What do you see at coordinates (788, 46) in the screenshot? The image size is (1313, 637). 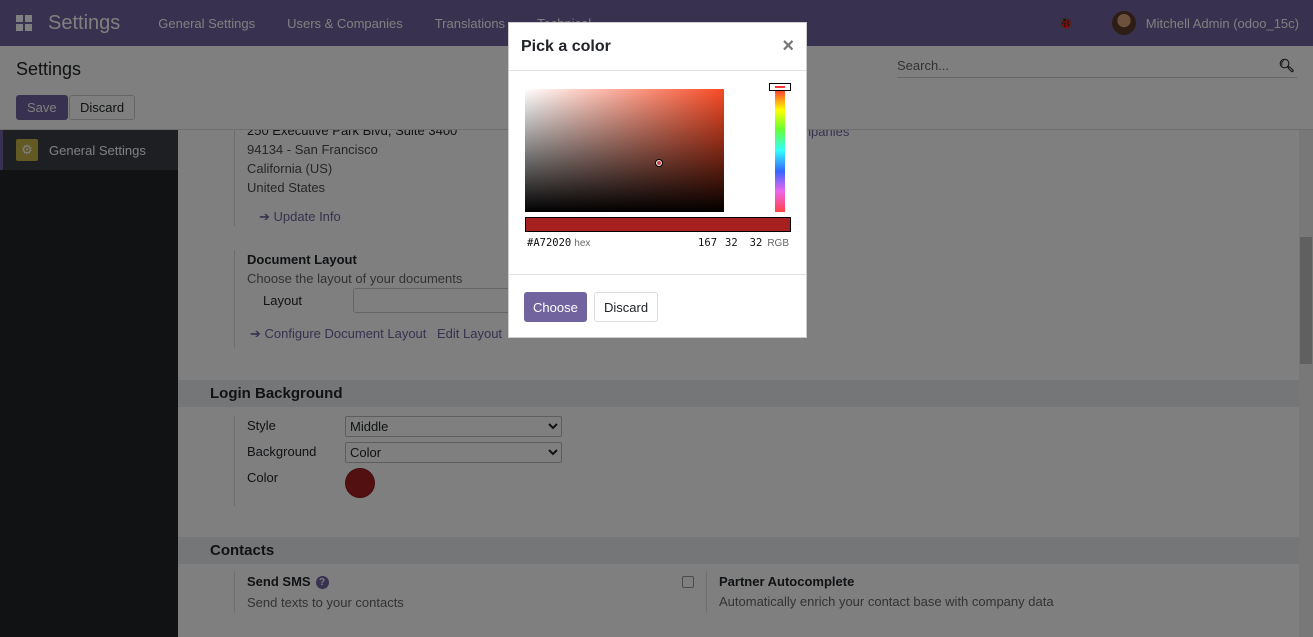 I see `close-icon: ×` at bounding box center [788, 46].